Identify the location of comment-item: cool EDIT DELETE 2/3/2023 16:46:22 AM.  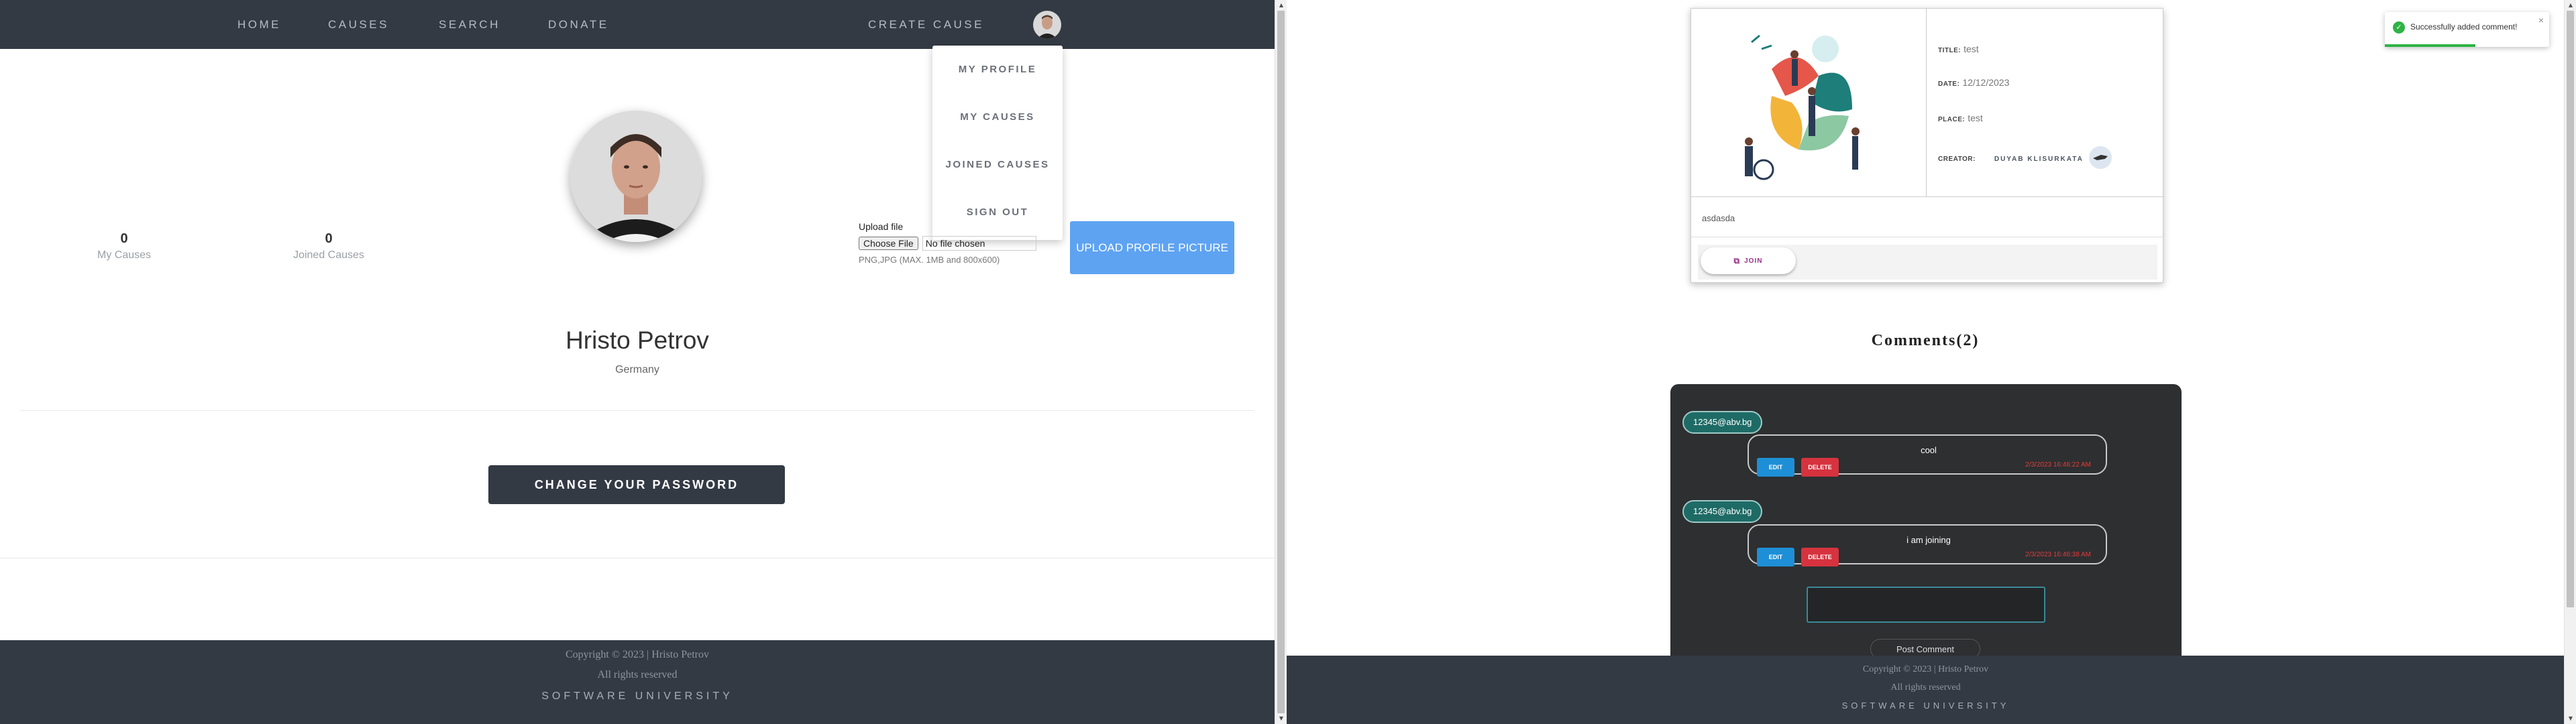
(1927, 455).